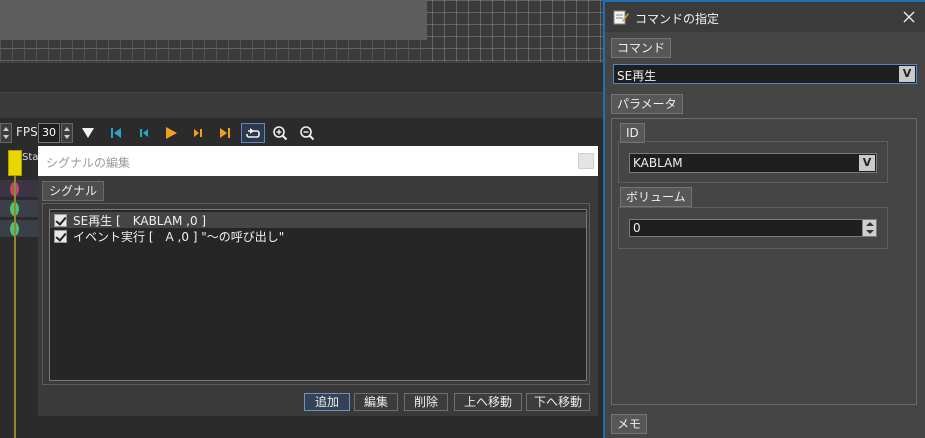 The image size is (925, 438). What do you see at coordinates (15, 163) in the screenshot?
I see `start-marker` at bounding box center [15, 163].